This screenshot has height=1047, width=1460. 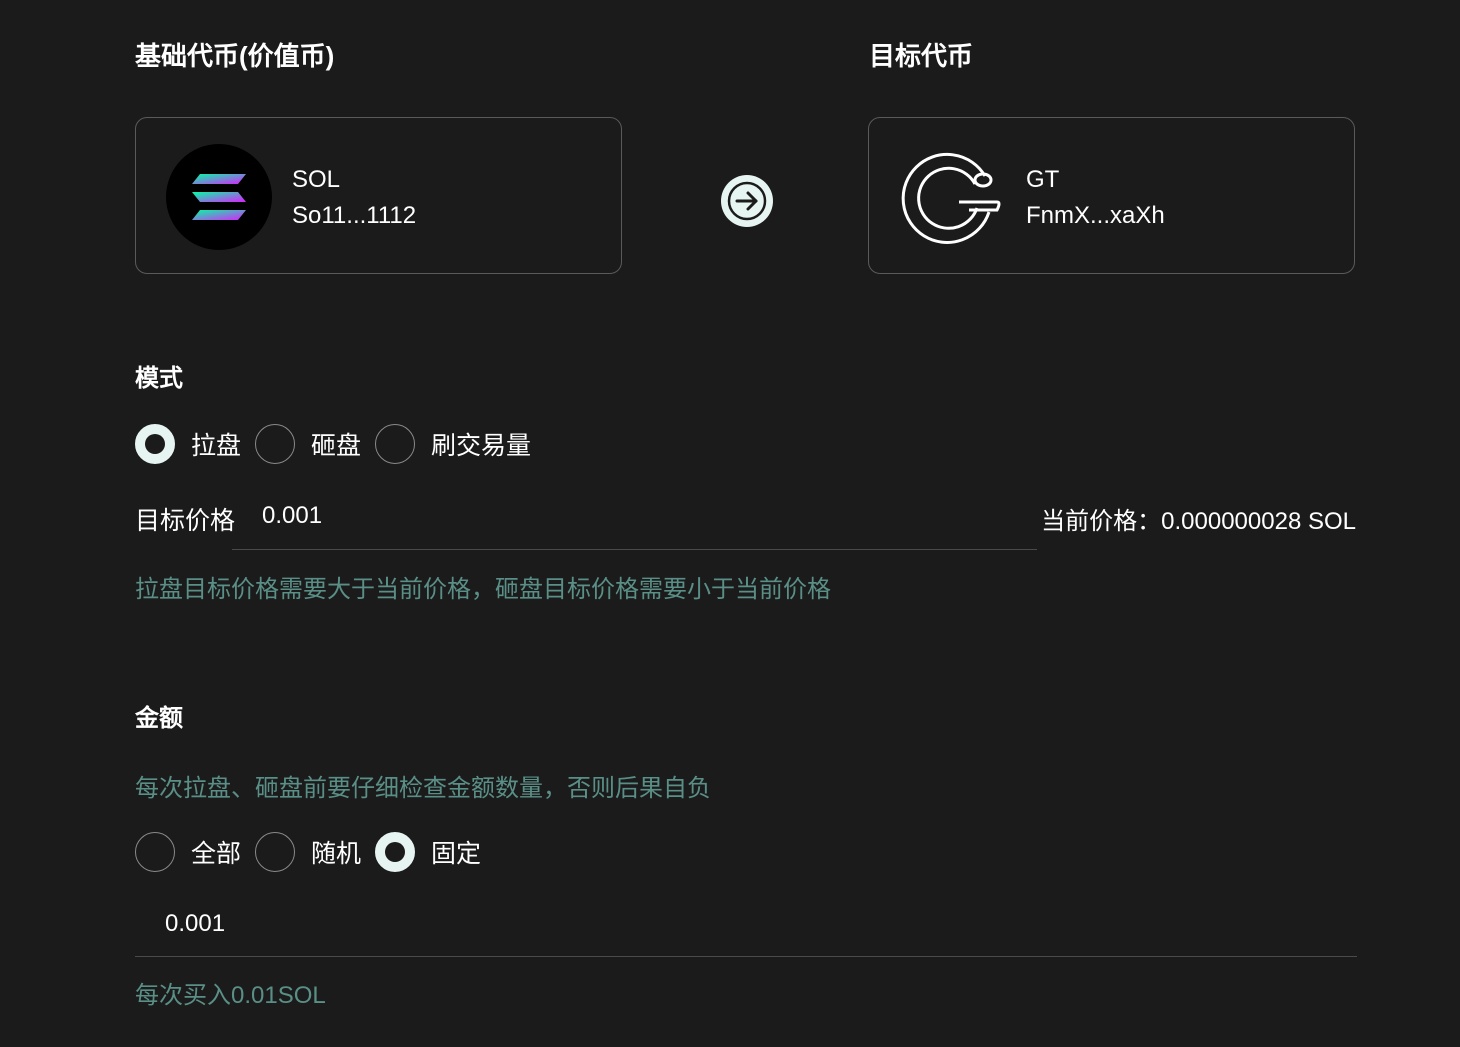 What do you see at coordinates (188, 444) in the screenshot?
I see `mode-option-pump: 拉盘` at bounding box center [188, 444].